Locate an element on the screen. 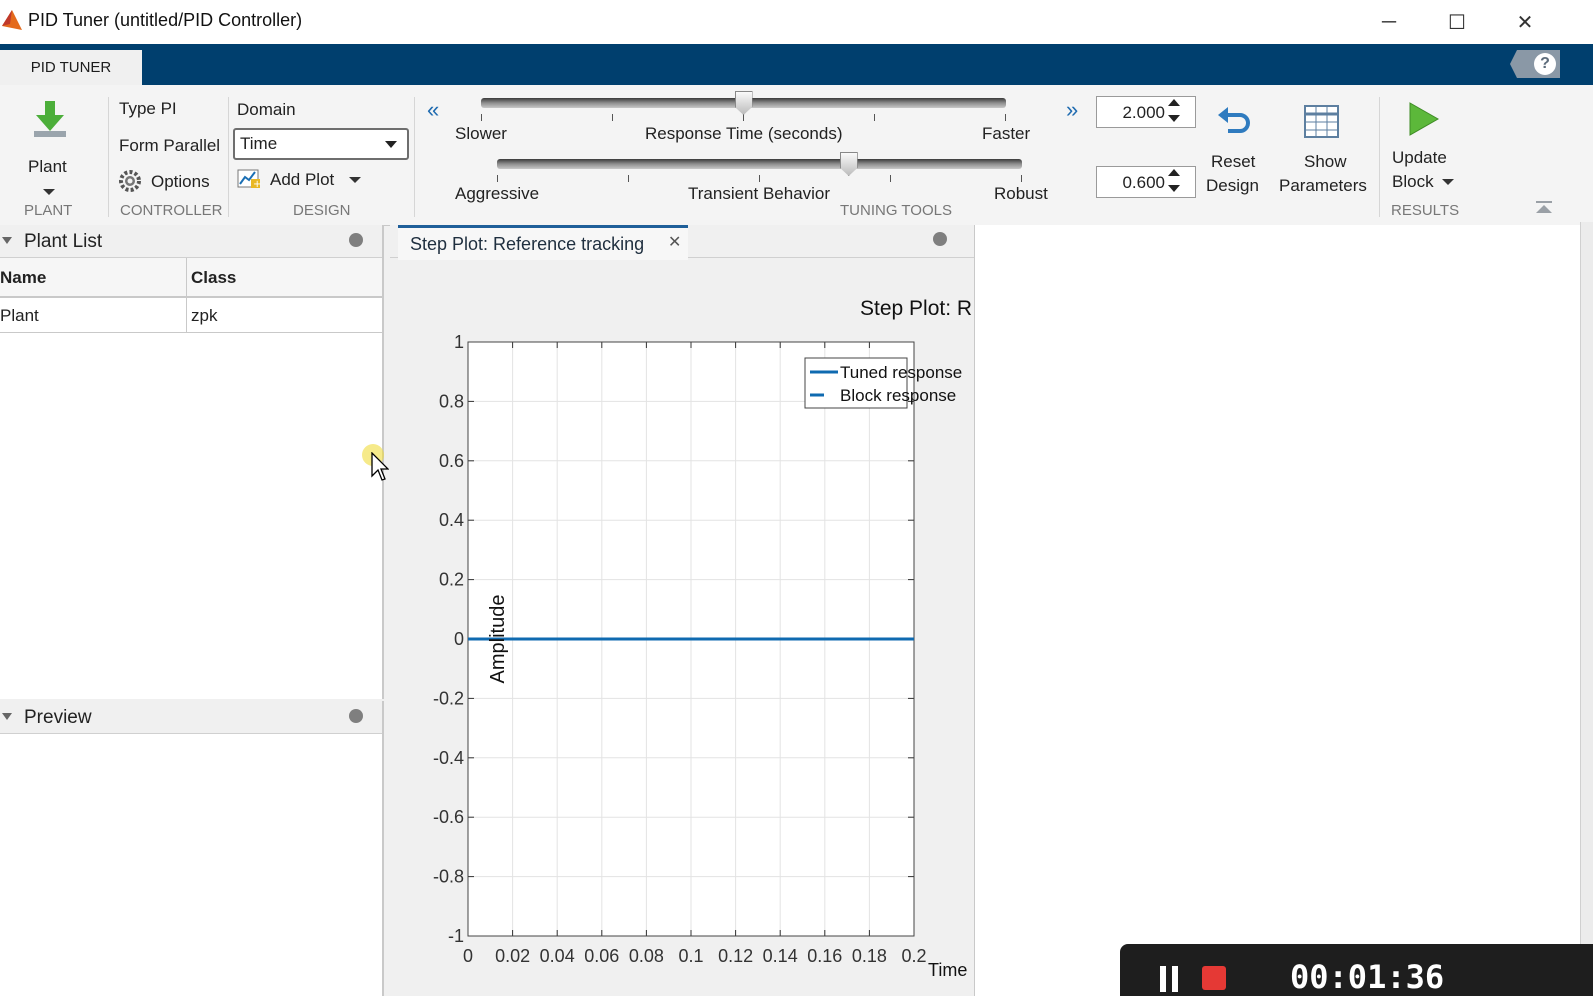 The image size is (1593, 996). slower-label: Slower is located at coordinates (481, 133).